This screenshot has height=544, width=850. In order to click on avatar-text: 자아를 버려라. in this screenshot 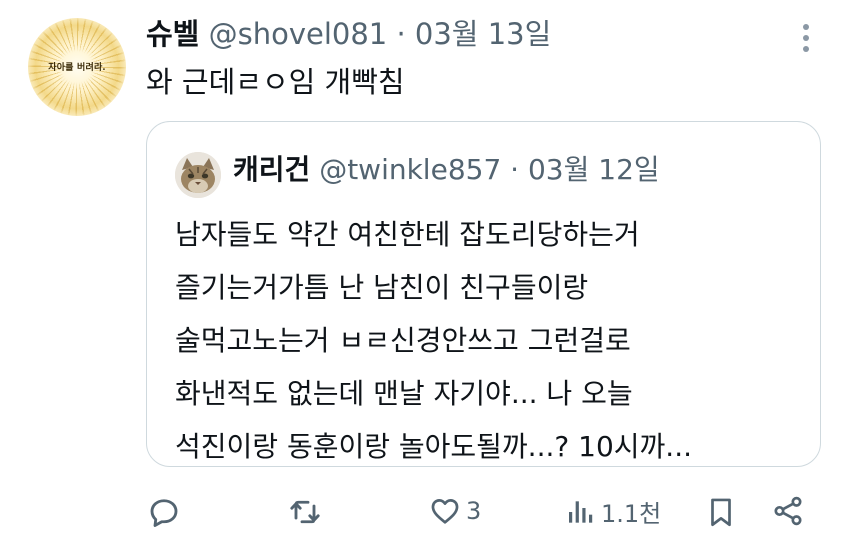, I will do `click(77, 68)`.